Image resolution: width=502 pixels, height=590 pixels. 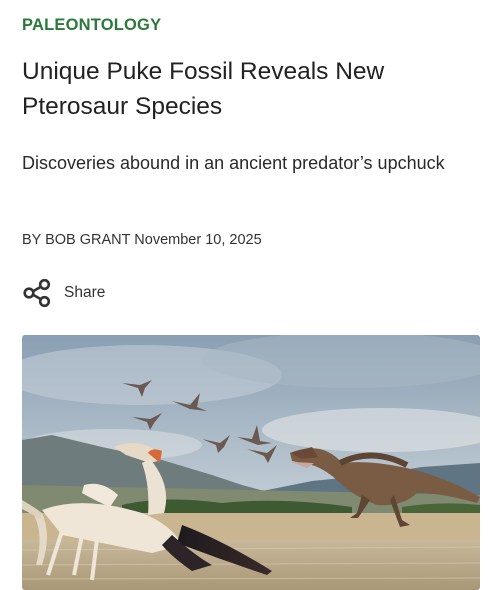 What do you see at coordinates (198, 240) in the screenshot?
I see `publish-date: November 10, 2025` at bounding box center [198, 240].